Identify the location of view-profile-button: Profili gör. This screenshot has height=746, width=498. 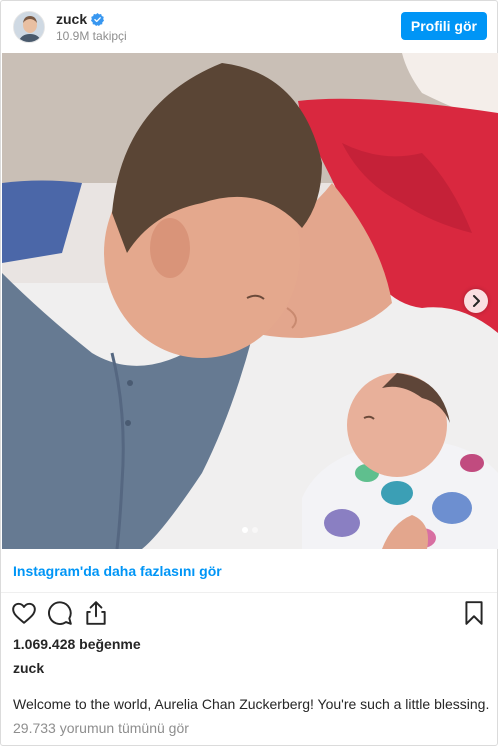
(443, 26).